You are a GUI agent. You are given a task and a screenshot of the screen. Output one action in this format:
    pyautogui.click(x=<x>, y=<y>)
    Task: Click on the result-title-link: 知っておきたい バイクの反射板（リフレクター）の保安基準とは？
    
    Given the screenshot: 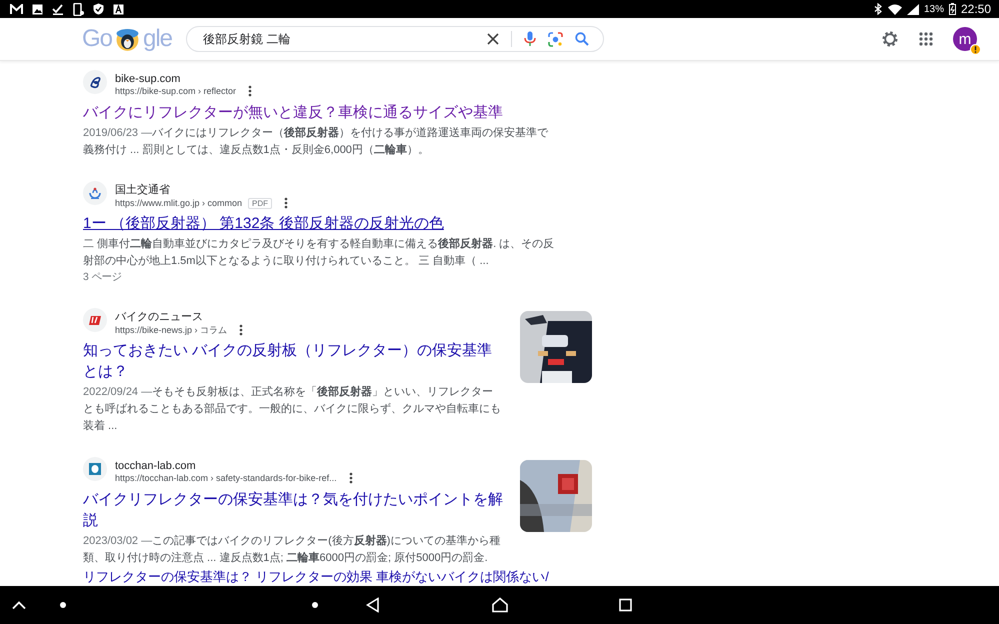 What is the action you would take?
    pyautogui.click(x=293, y=361)
    